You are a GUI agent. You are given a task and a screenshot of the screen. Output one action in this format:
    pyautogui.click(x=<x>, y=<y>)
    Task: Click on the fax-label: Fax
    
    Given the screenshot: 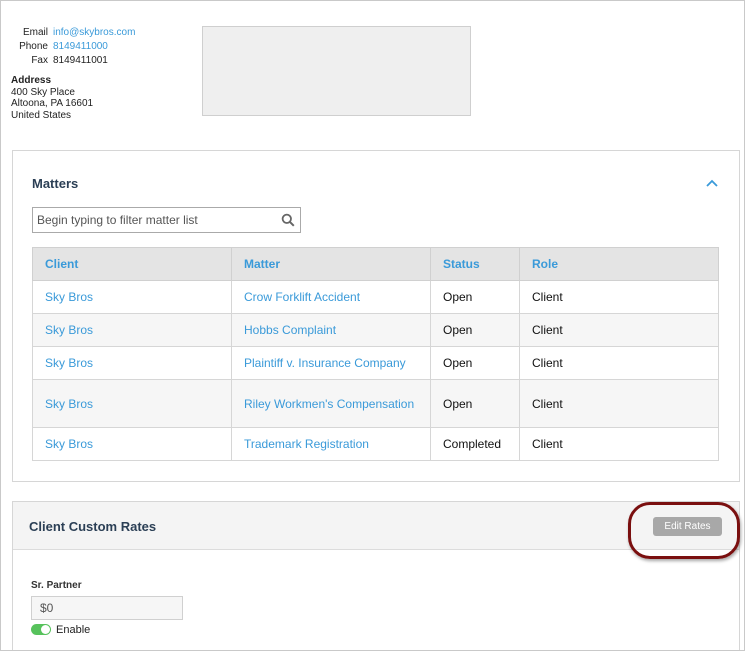 What is the action you would take?
    pyautogui.click(x=39, y=60)
    